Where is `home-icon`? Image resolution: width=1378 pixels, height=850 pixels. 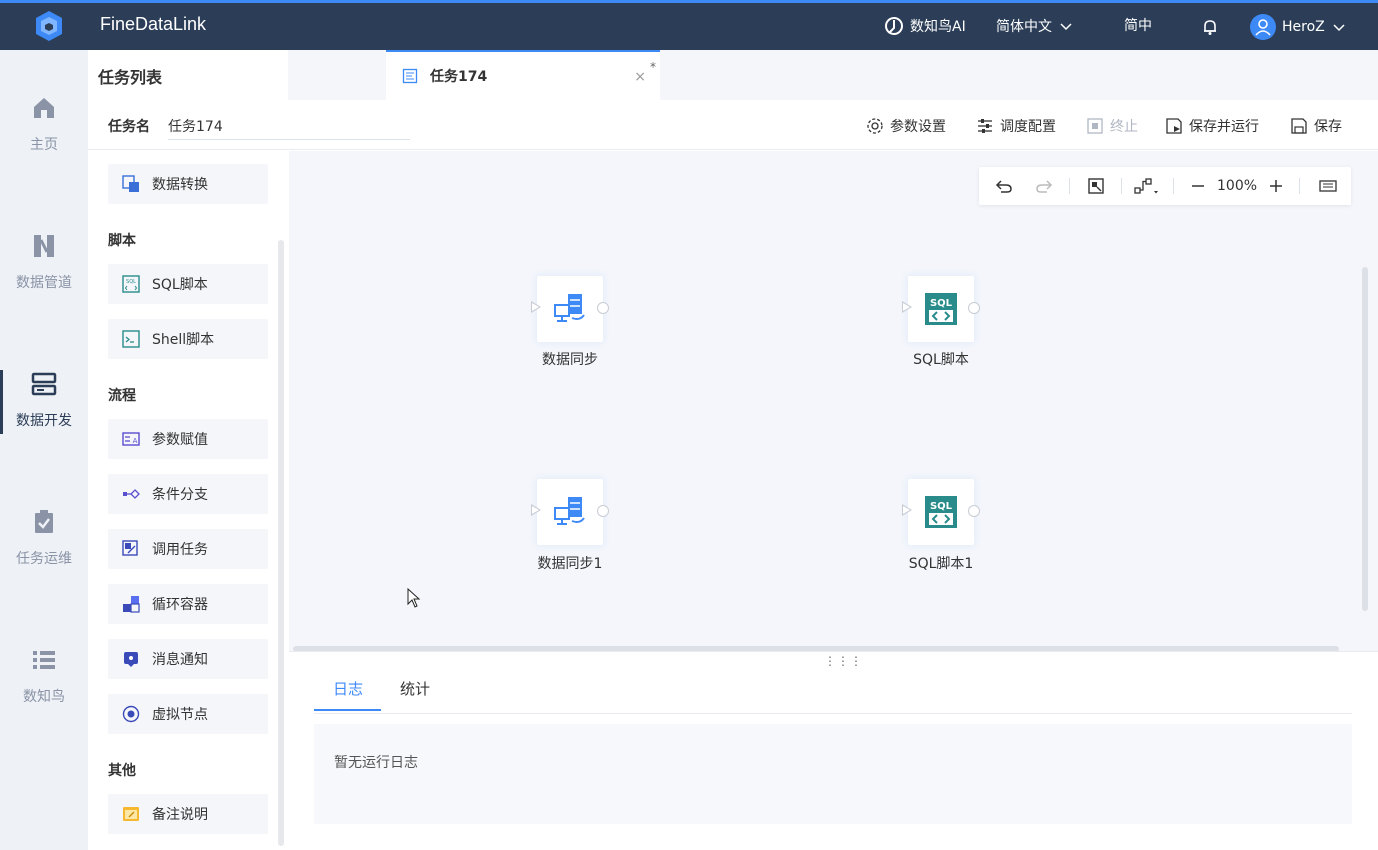
home-icon is located at coordinates (44, 108).